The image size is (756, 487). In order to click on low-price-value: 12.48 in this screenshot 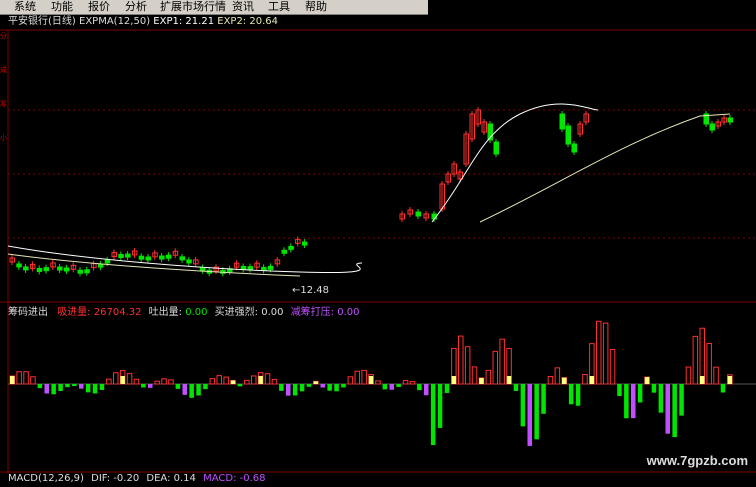, I will do `click(315, 290)`.